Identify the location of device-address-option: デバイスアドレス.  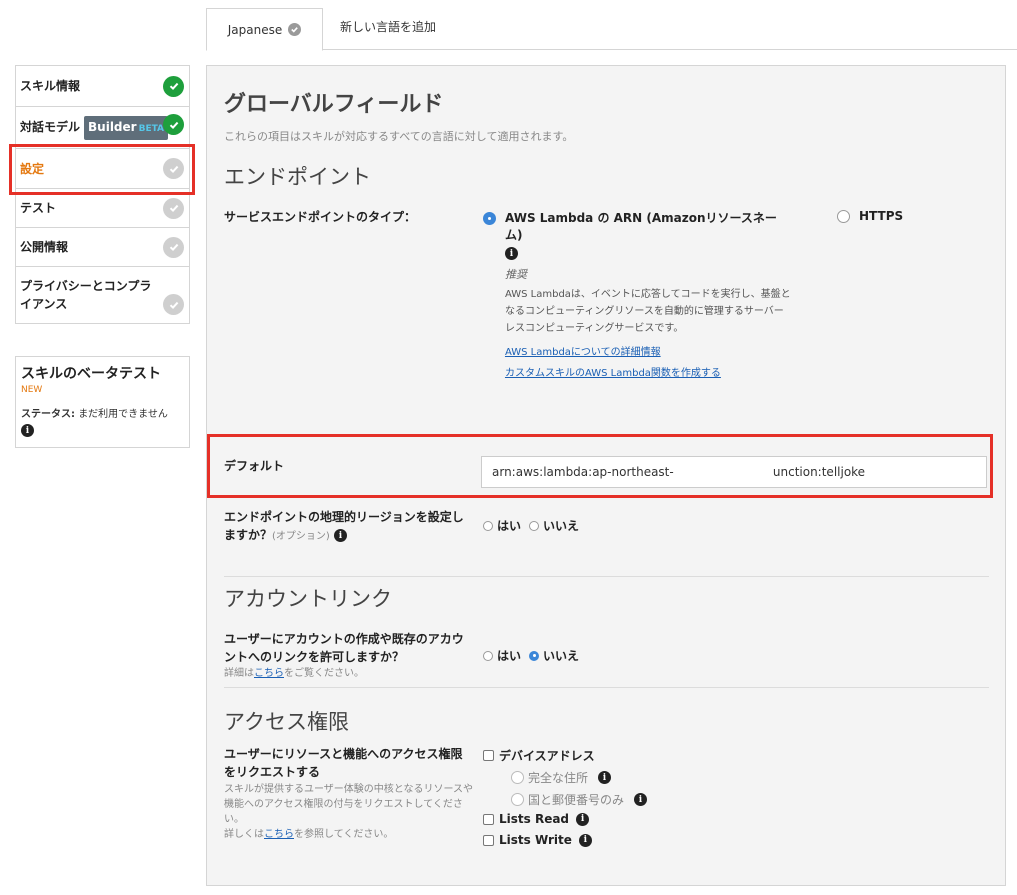
(593, 755).